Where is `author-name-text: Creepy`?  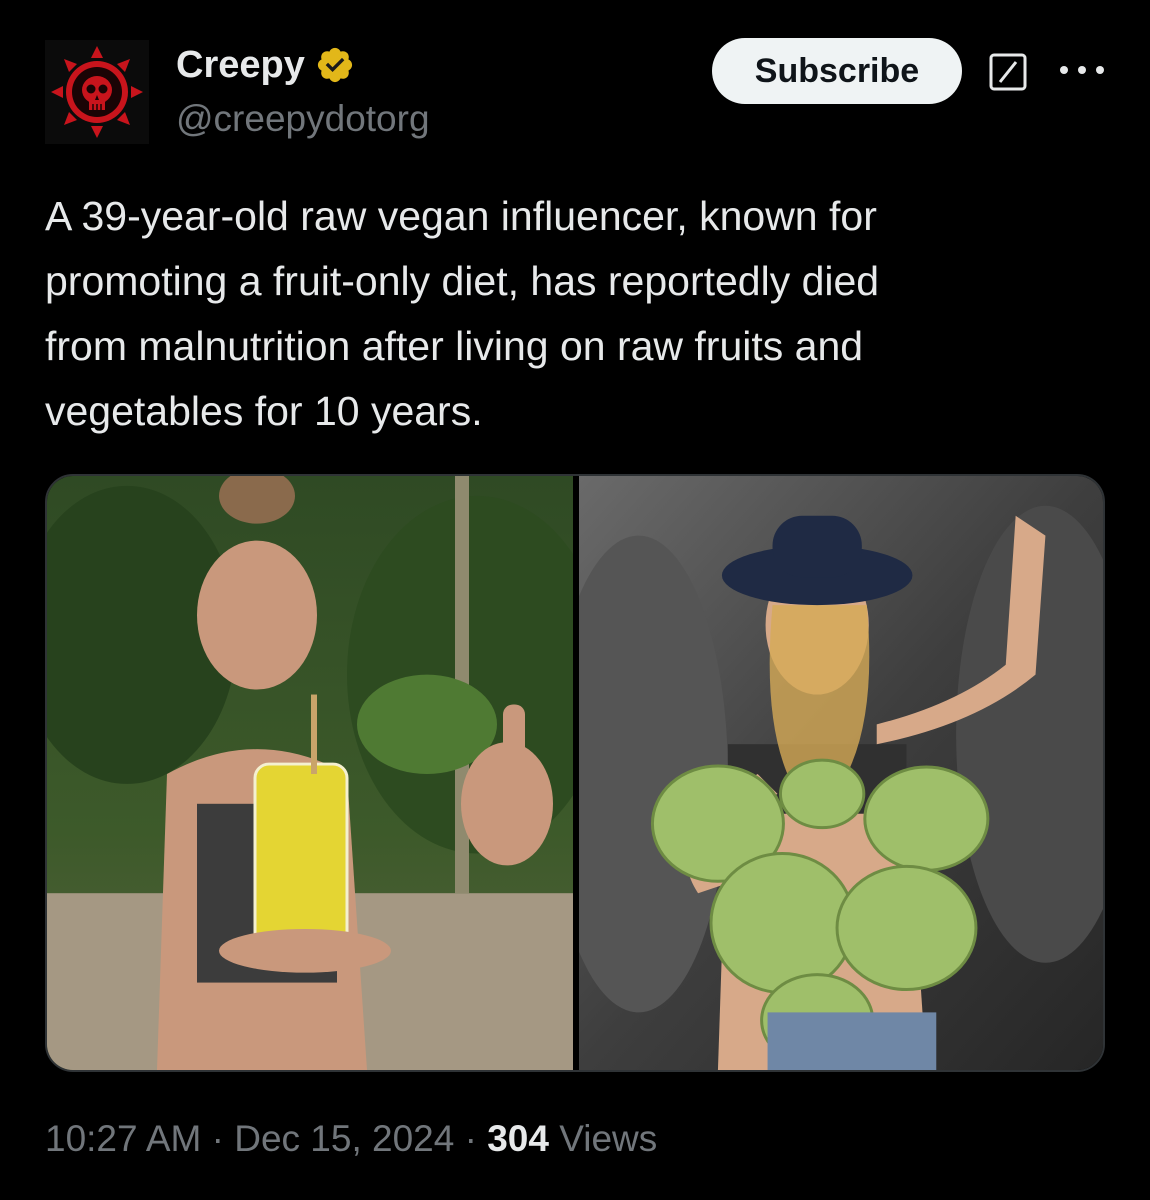
author-name-text: Creepy is located at coordinates (240, 65).